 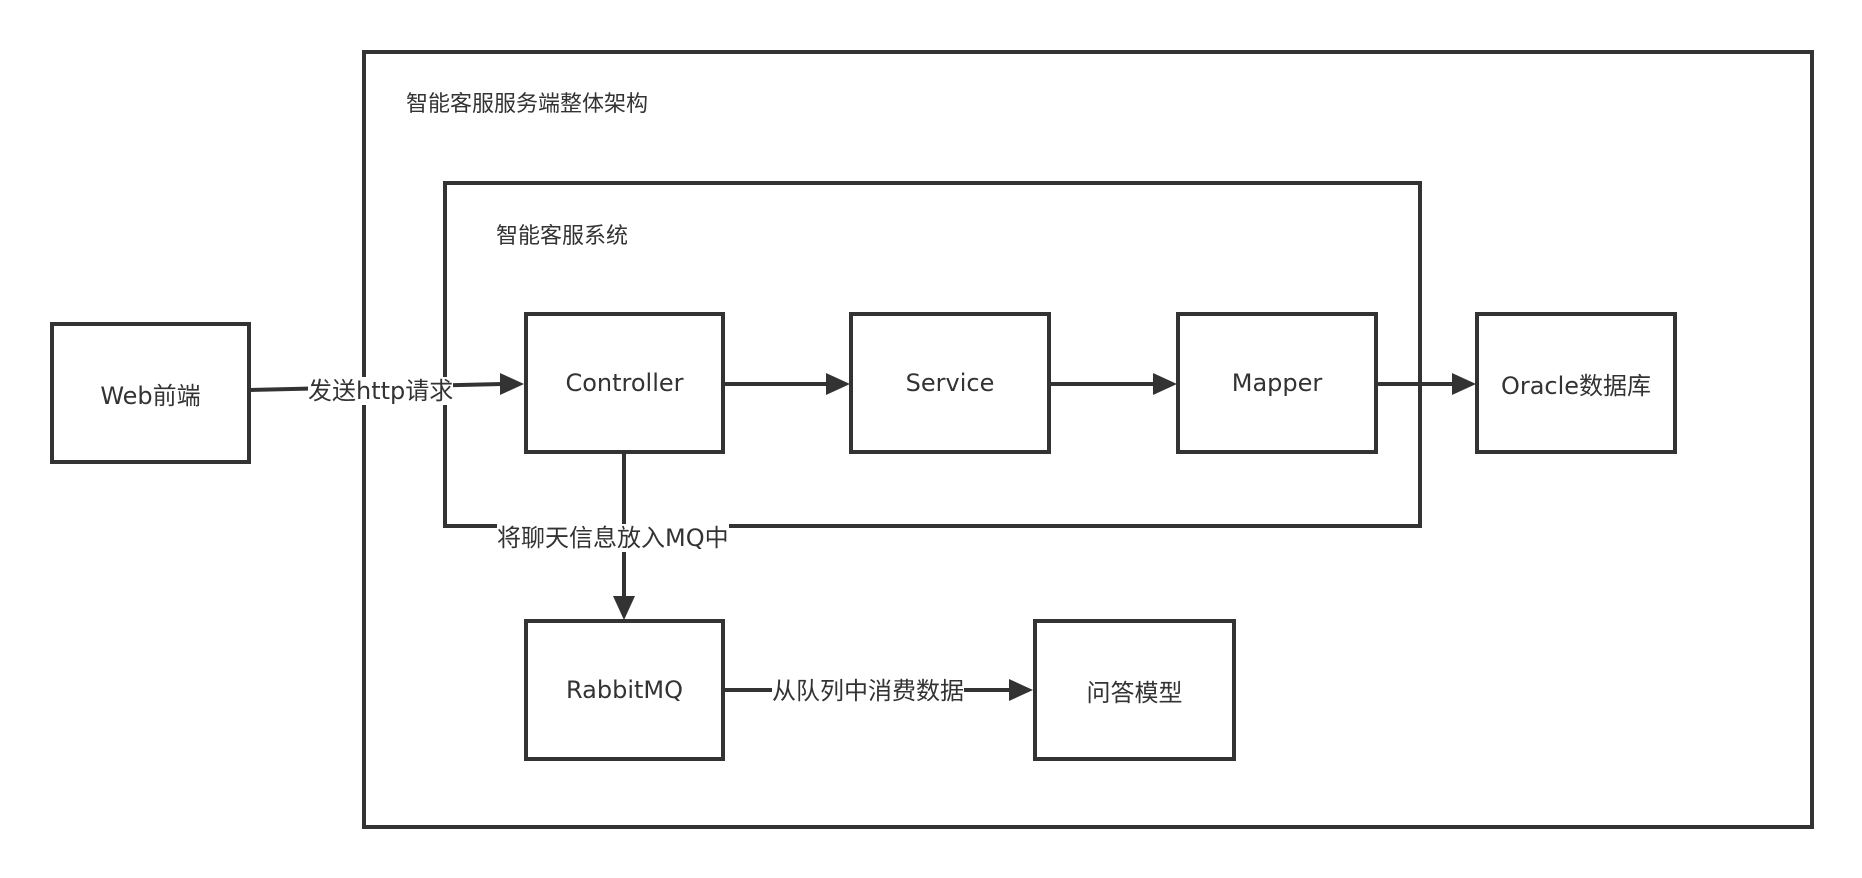 I want to click on arrowhead-service-mapper, so click(x=1165, y=384).